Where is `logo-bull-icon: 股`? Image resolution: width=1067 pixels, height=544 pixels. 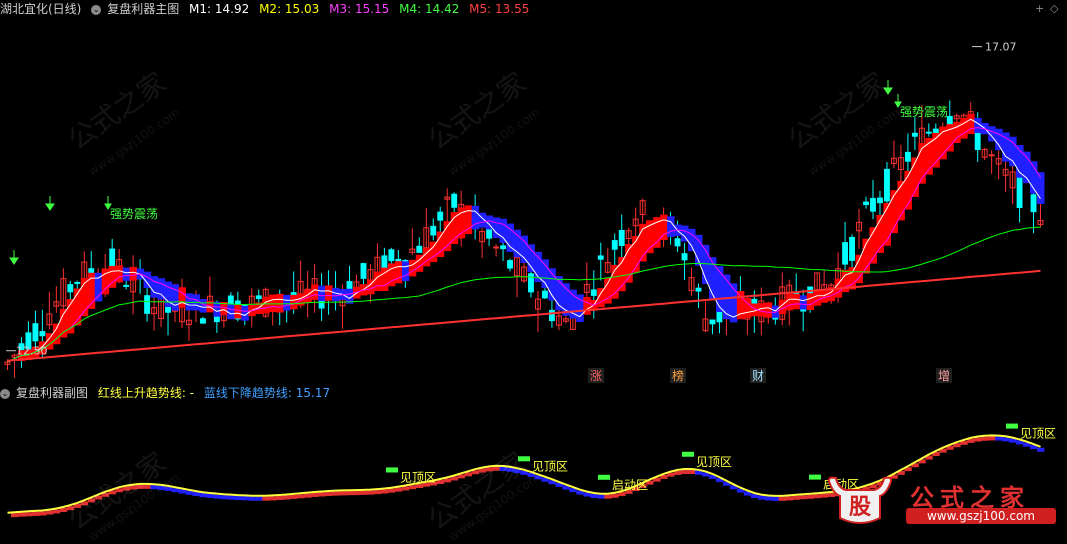 logo-bull-icon: 股 is located at coordinates (860, 500).